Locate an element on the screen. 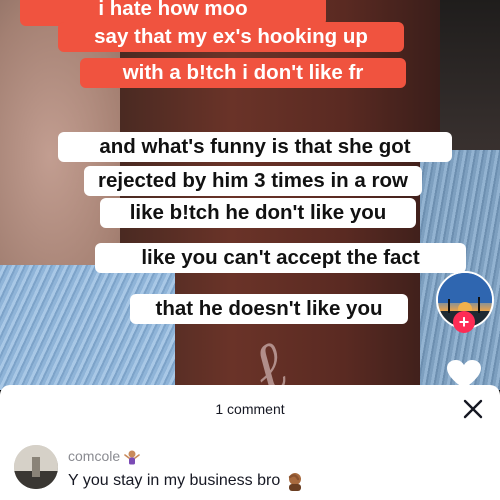 The image size is (500, 500). caption-line-3: with a b!tch i don't like fr is located at coordinates (243, 73).